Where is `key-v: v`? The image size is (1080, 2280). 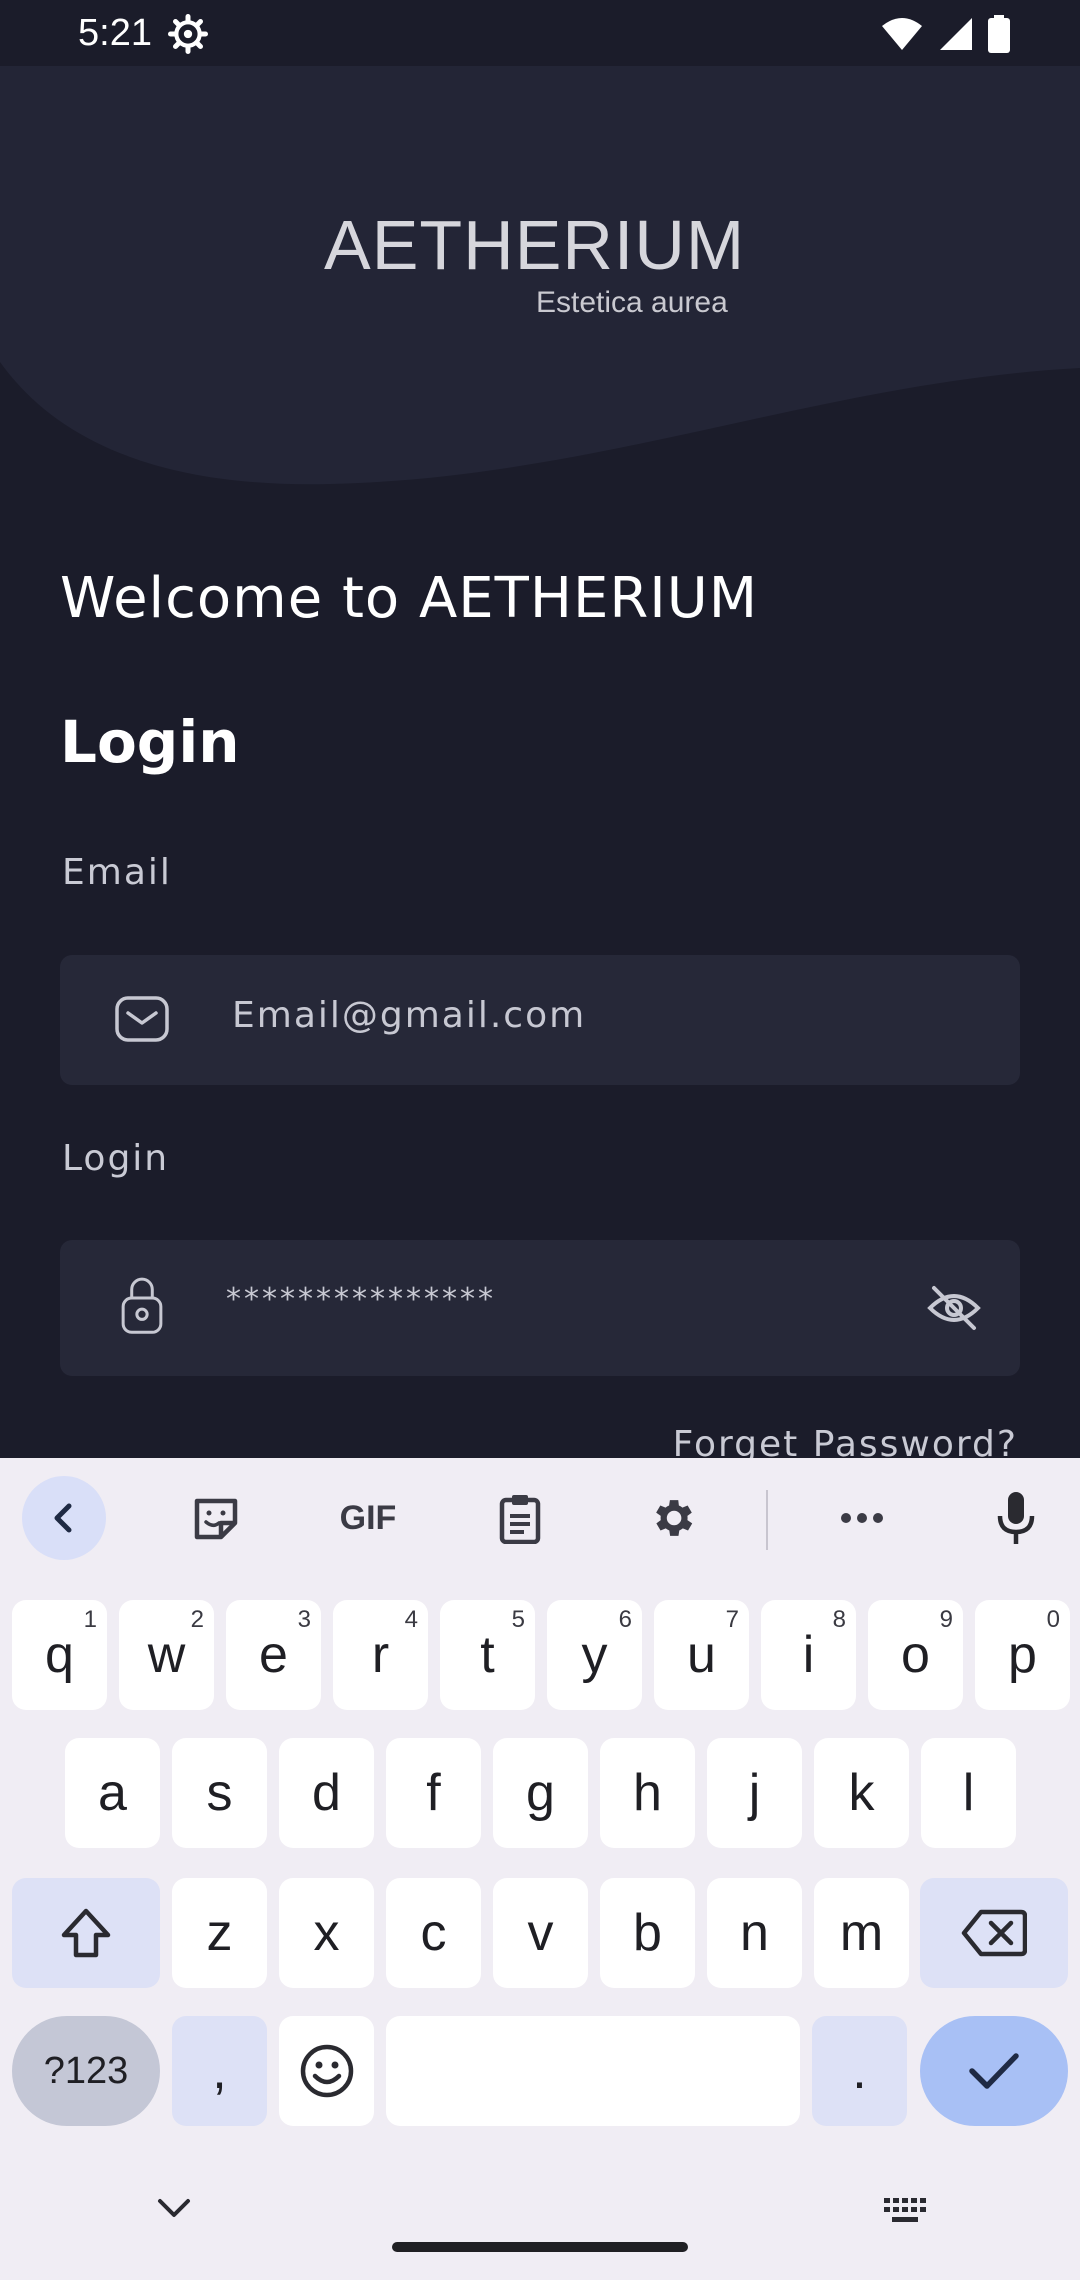
key-v: v is located at coordinates (540, 1933).